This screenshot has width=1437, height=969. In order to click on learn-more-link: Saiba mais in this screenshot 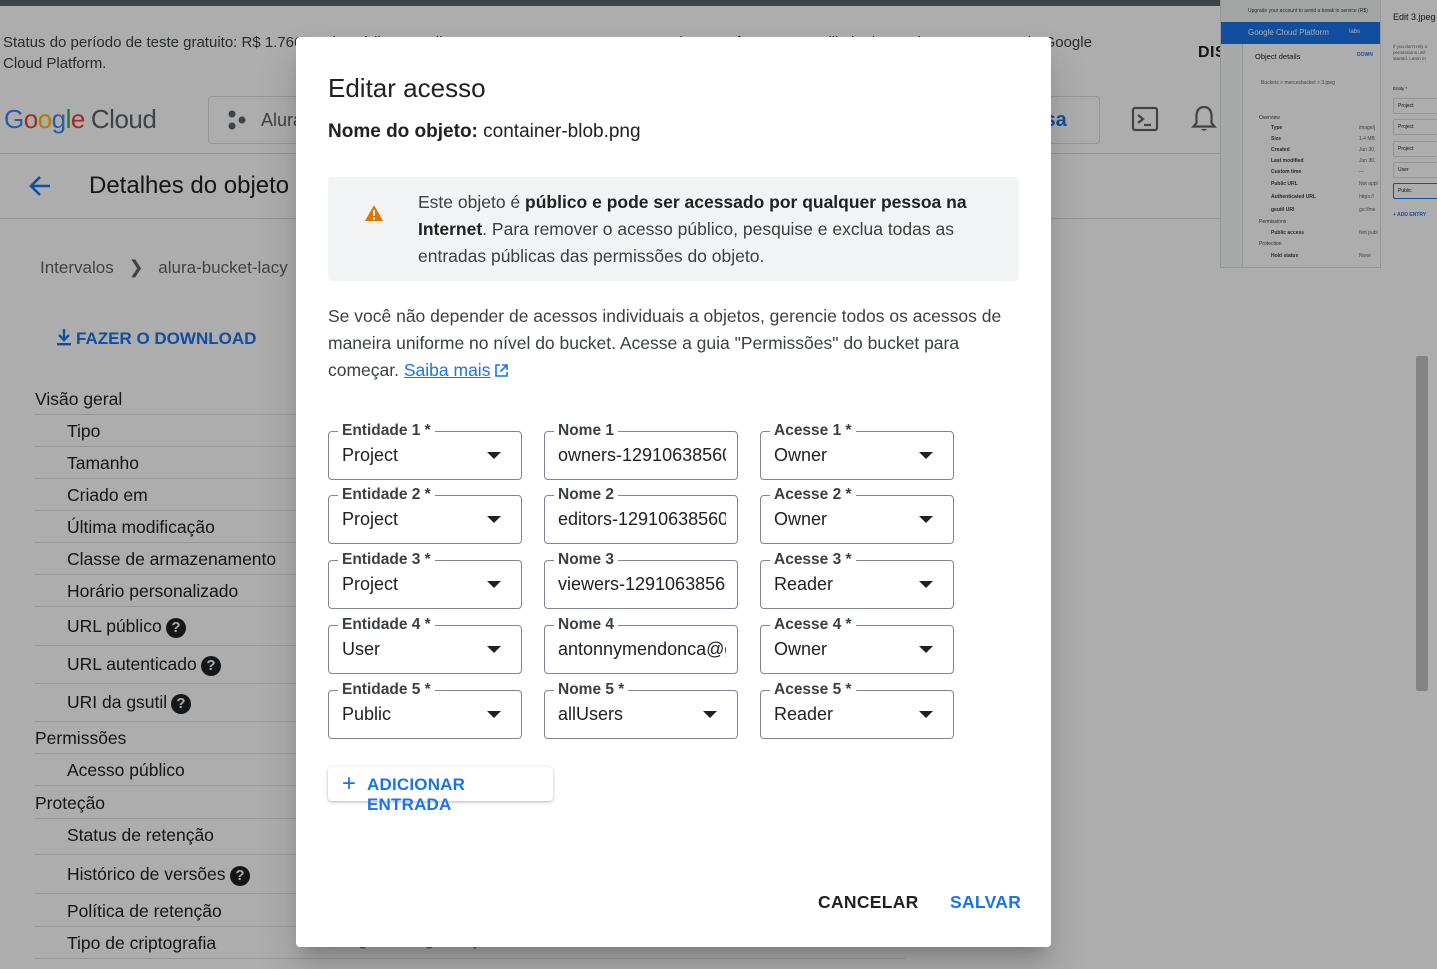, I will do `click(447, 370)`.